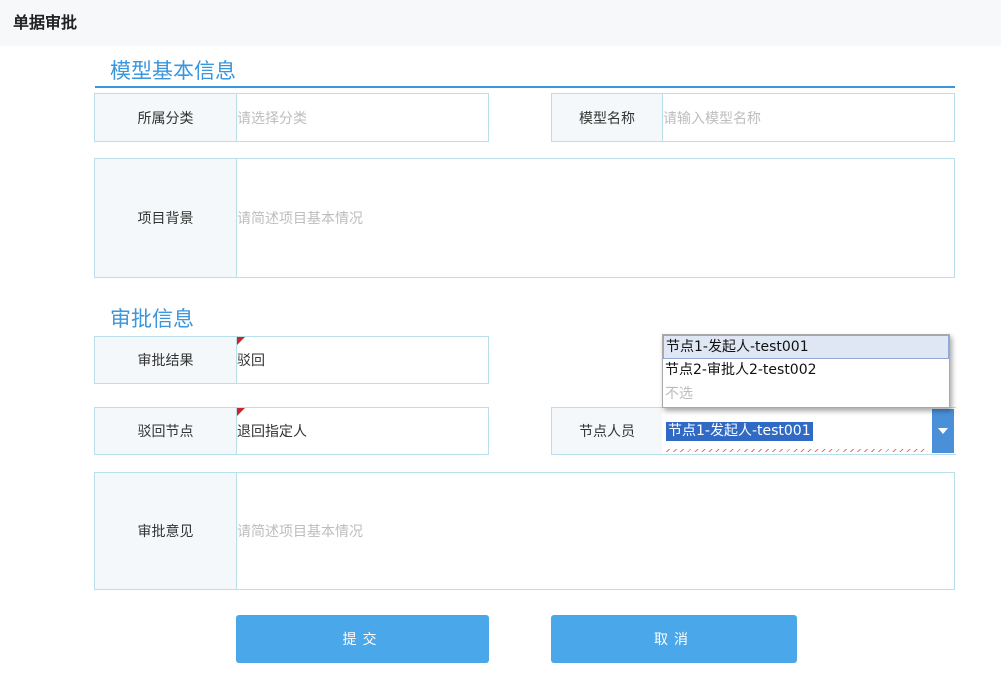  Describe the element at coordinates (362, 639) in the screenshot. I see `submit-button: 提交` at that location.